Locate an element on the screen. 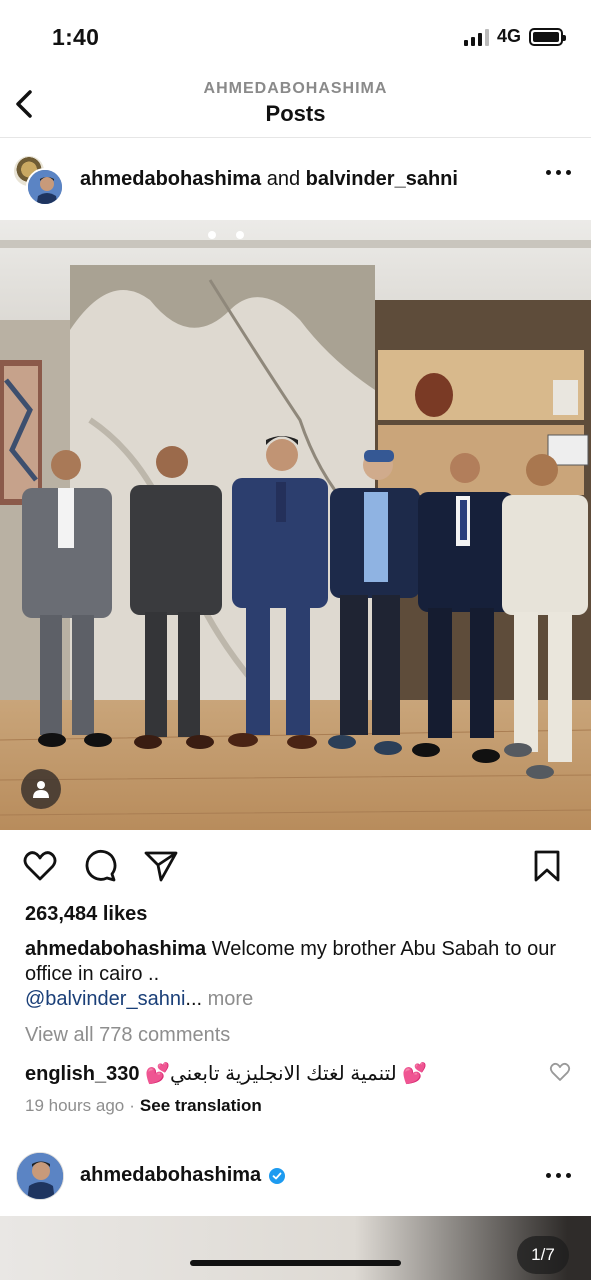 The height and width of the screenshot is (1280, 591). see-translation-link: See translation is located at coordinates (201, 1105).